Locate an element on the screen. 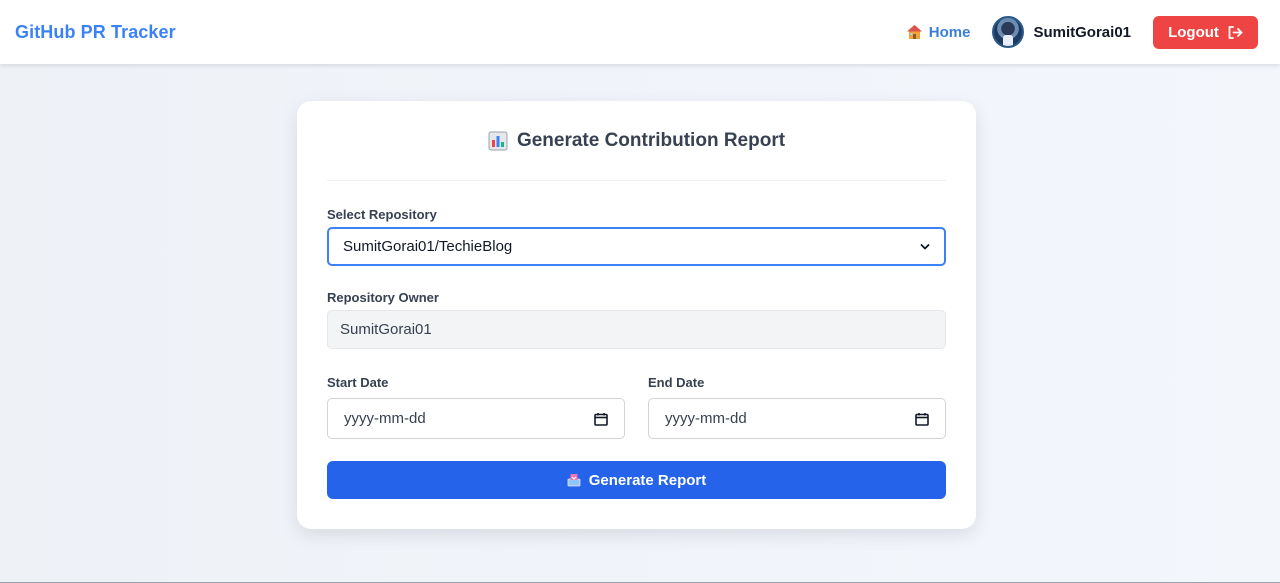 This screenshot has height=583, width=1280. sign-out-icon is located at coordinates (1235, 32).